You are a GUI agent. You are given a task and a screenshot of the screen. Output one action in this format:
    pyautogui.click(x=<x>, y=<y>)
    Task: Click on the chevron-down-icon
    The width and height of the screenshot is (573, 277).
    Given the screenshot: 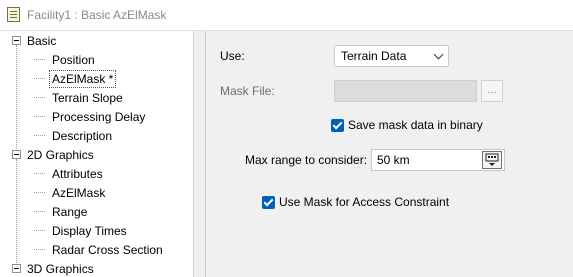 What is the action you would take?
    pyautogui.click(x=438, y=54)
    